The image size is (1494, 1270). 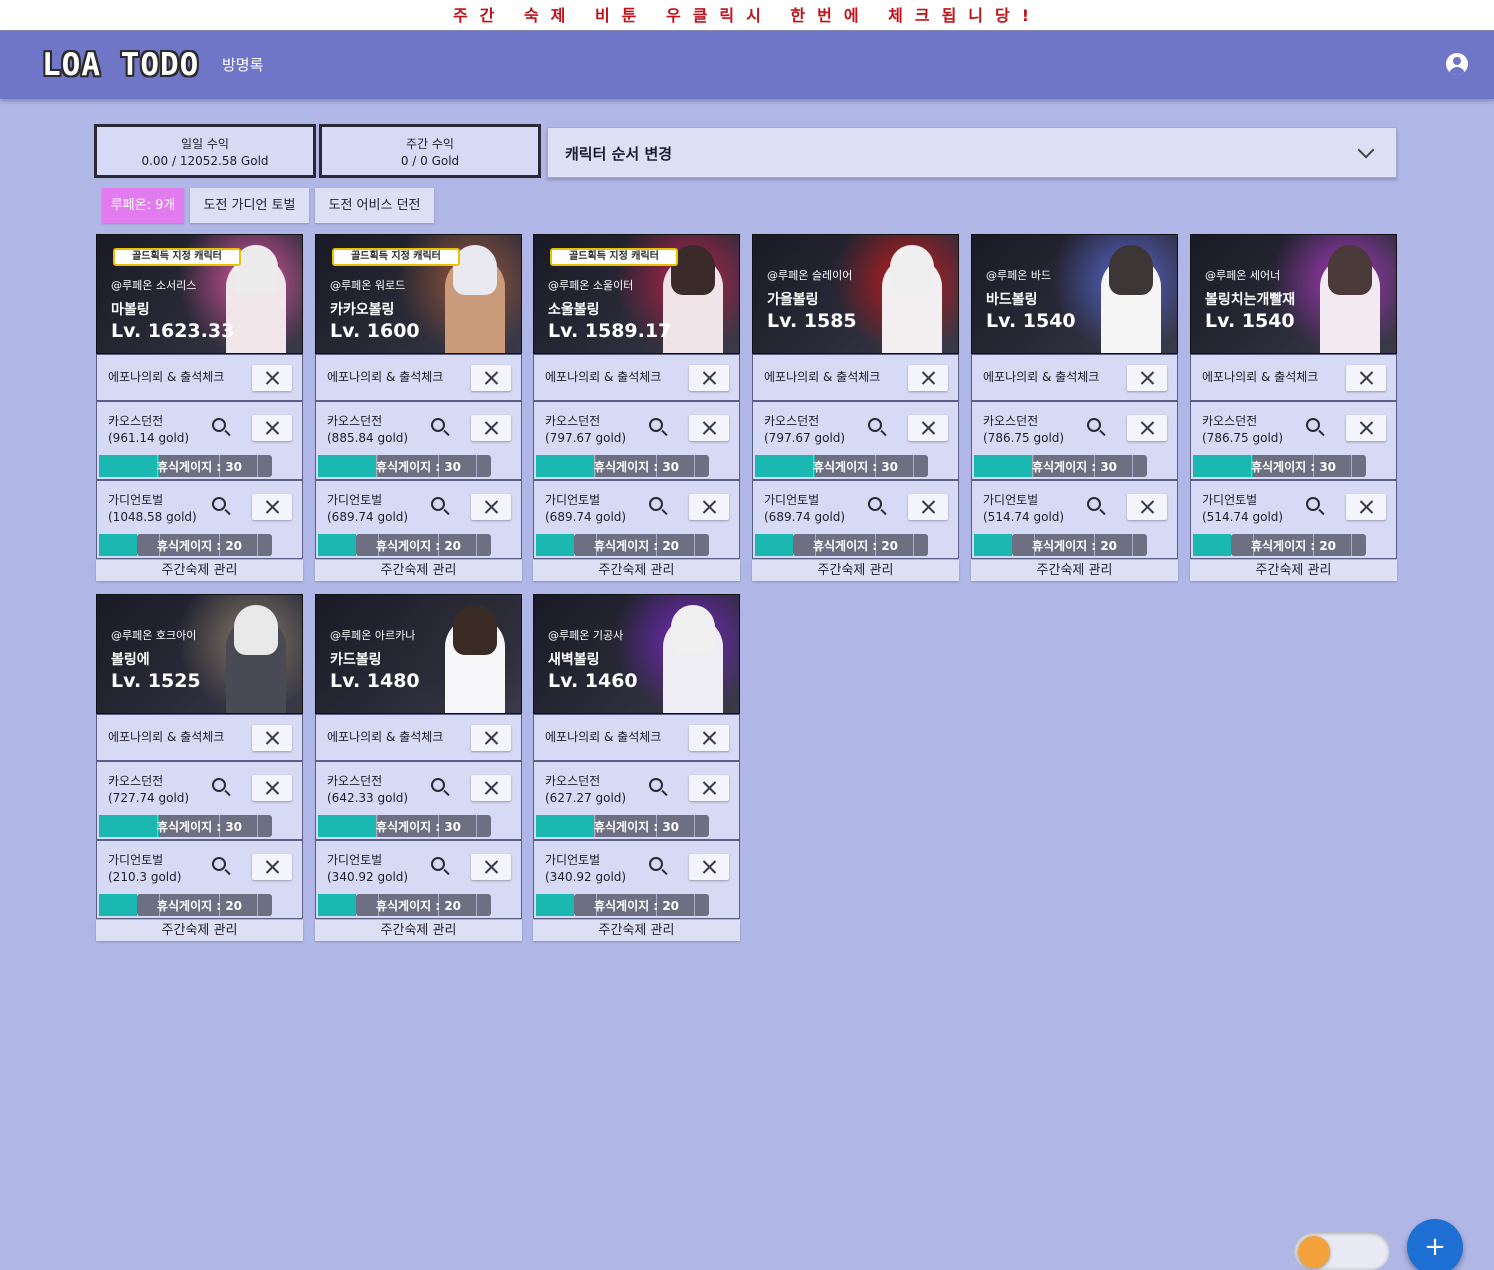 What do you see at coordinates (1242, 430) in the screenshot?
I see `chaos-task-title: 카오스던전 (786.75 gold)` at bounding box center [1242, 430].